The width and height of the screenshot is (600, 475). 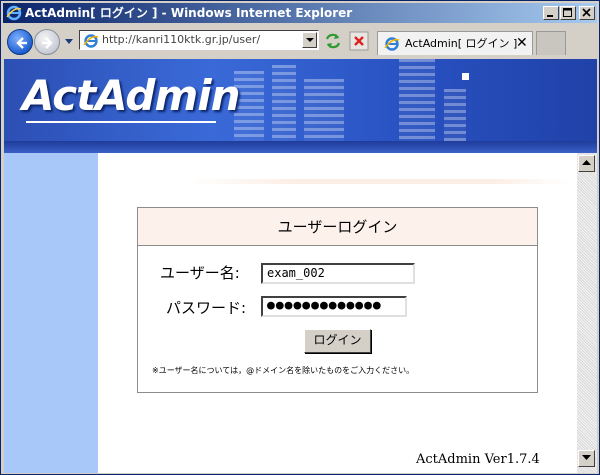 I want to click on login-header: ユーザーログイン, so click(x=337, y=227).